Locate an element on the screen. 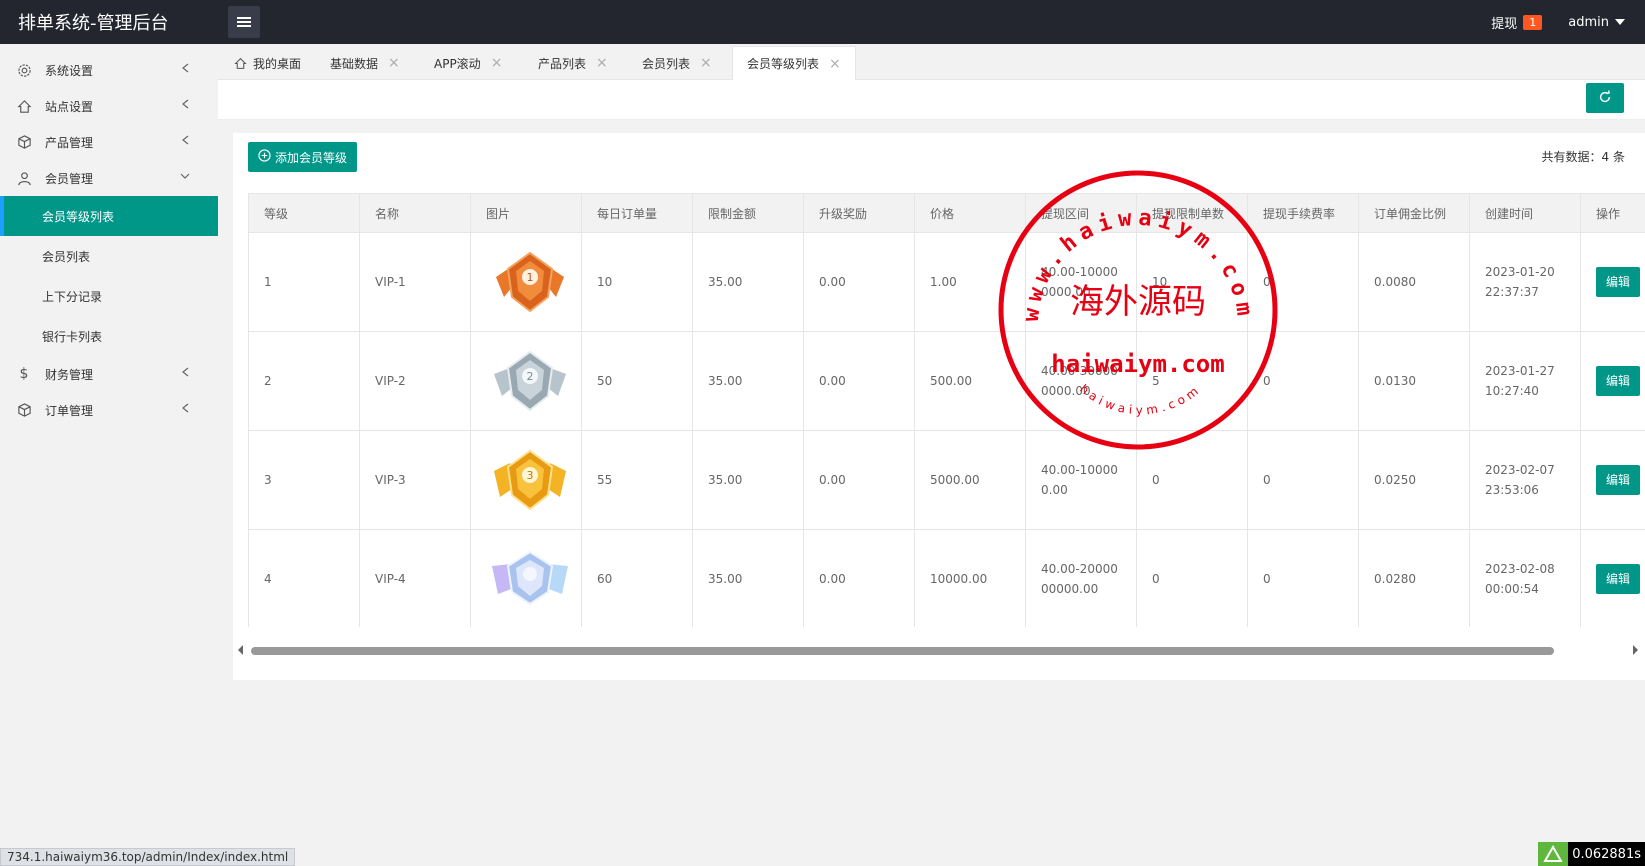 The height and width of the screenshot is (866, 1645). tab-product-list: 产品列表 × is located at coordinates (573, 63).